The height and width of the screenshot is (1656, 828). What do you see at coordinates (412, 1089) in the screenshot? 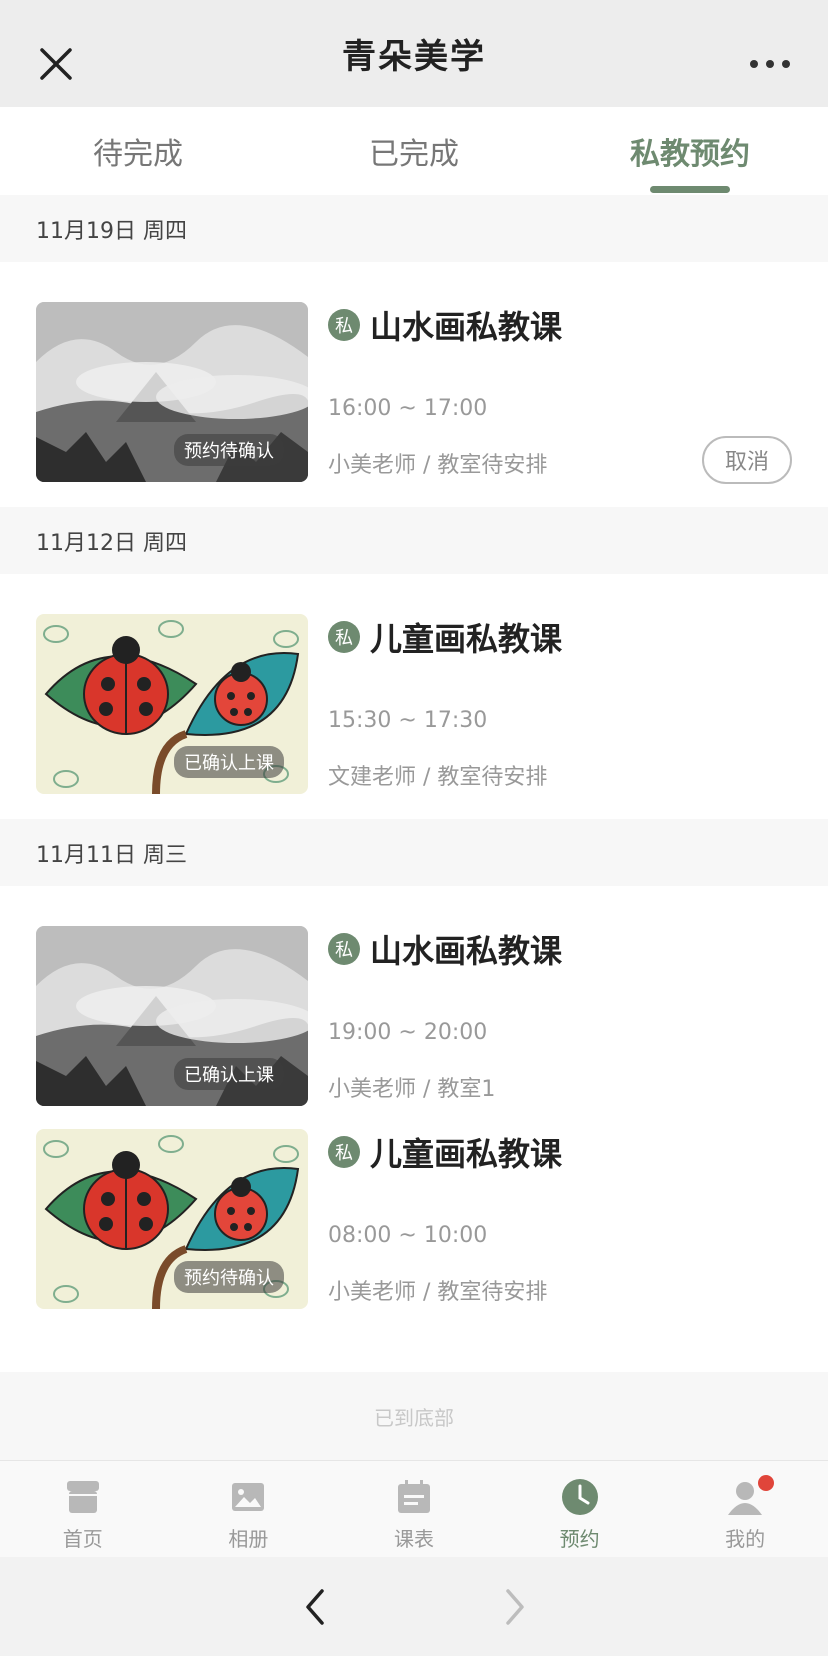
I see `teacher-room: 小美老师 / 教室1` at bounding box center [412, 1089].